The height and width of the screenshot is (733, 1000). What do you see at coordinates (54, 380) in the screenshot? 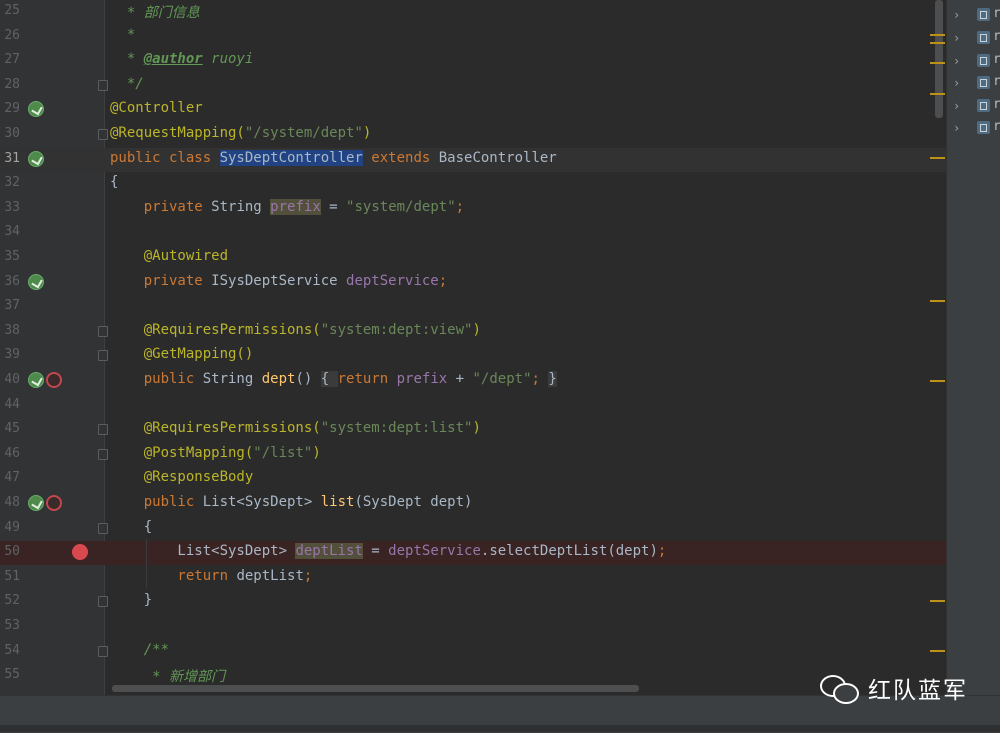
I see `web-endpoint-icon` at bounding box center [54, 380].